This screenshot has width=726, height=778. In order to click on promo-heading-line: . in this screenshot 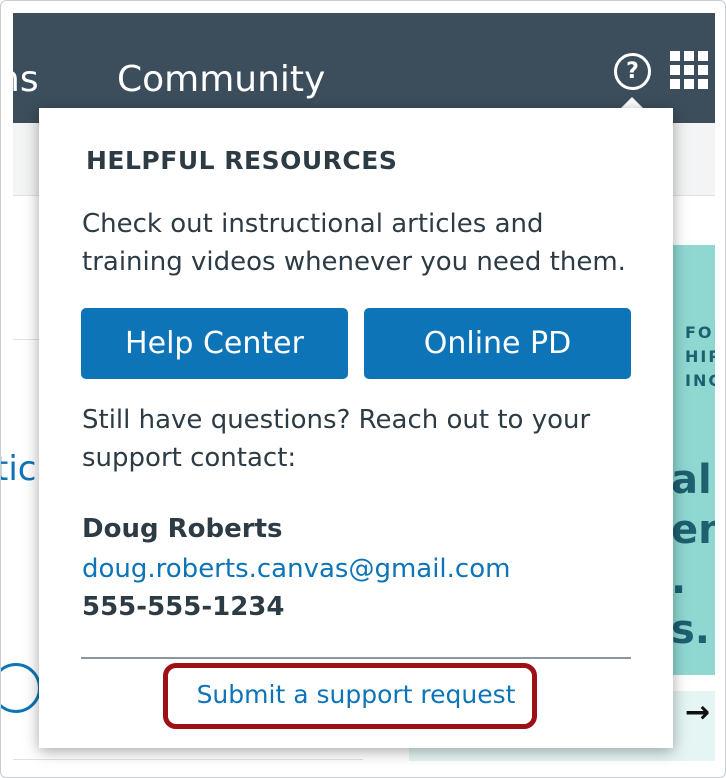, I will do `click(679, 580)`.